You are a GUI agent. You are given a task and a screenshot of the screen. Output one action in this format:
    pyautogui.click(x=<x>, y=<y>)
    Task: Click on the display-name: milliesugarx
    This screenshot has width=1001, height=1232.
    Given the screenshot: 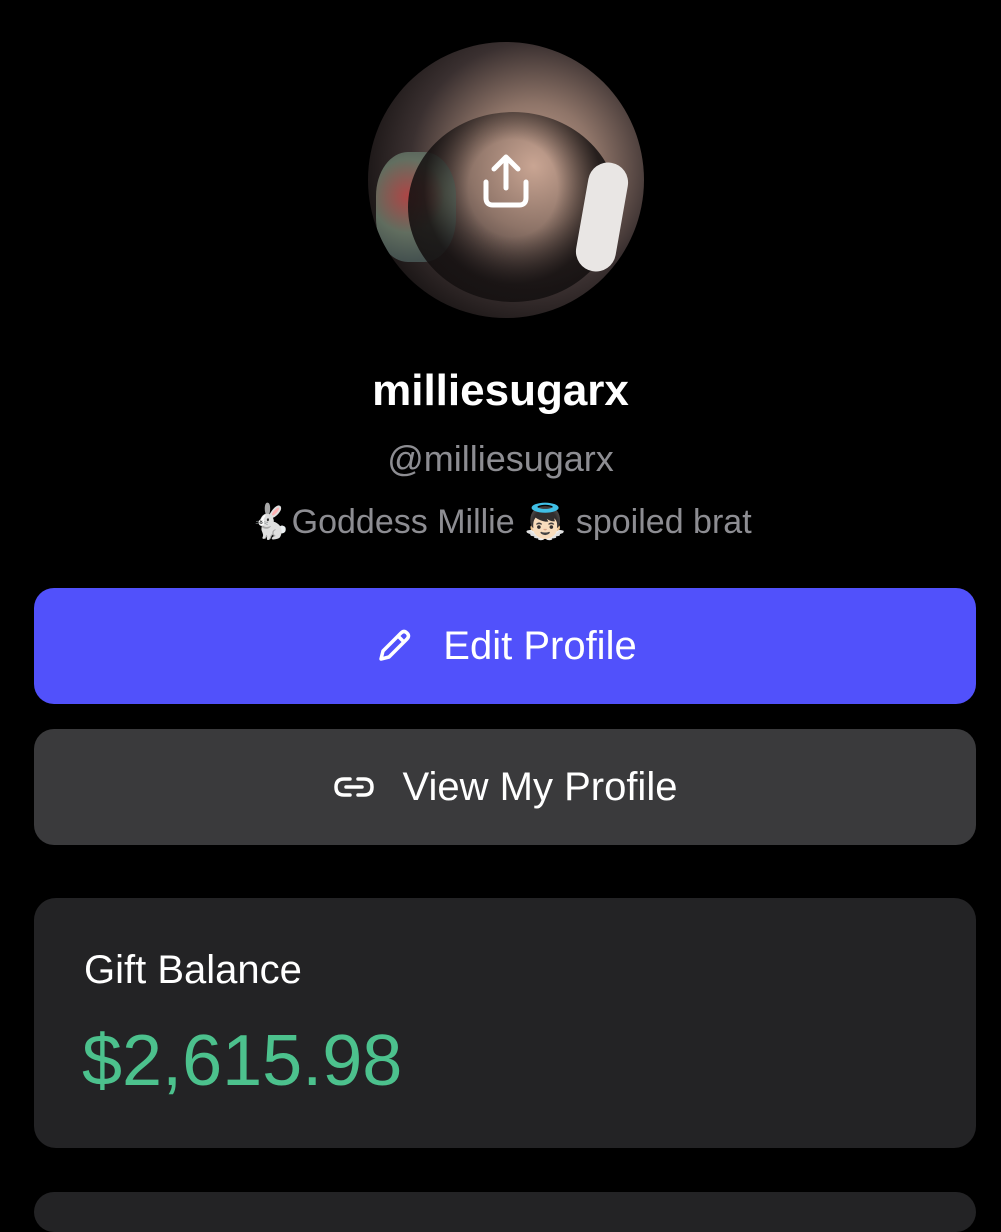 What is the action you would take?
    pyautogui.click(x=500, y=390)
    